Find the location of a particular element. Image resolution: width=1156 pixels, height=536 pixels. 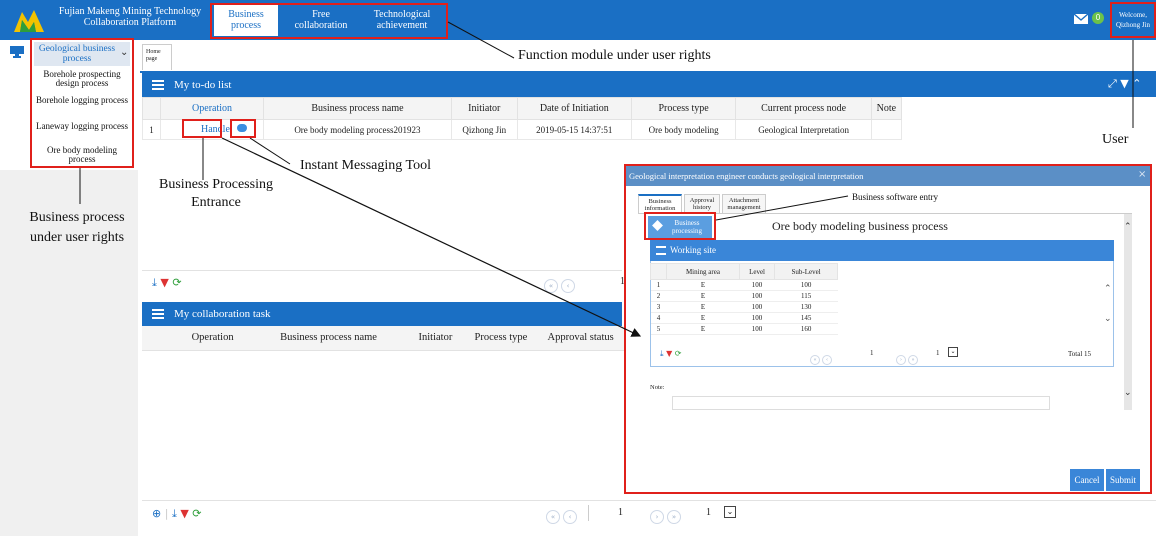

annotation-ore-body: Ore body modeling business process is located at coordinates (860, 226).